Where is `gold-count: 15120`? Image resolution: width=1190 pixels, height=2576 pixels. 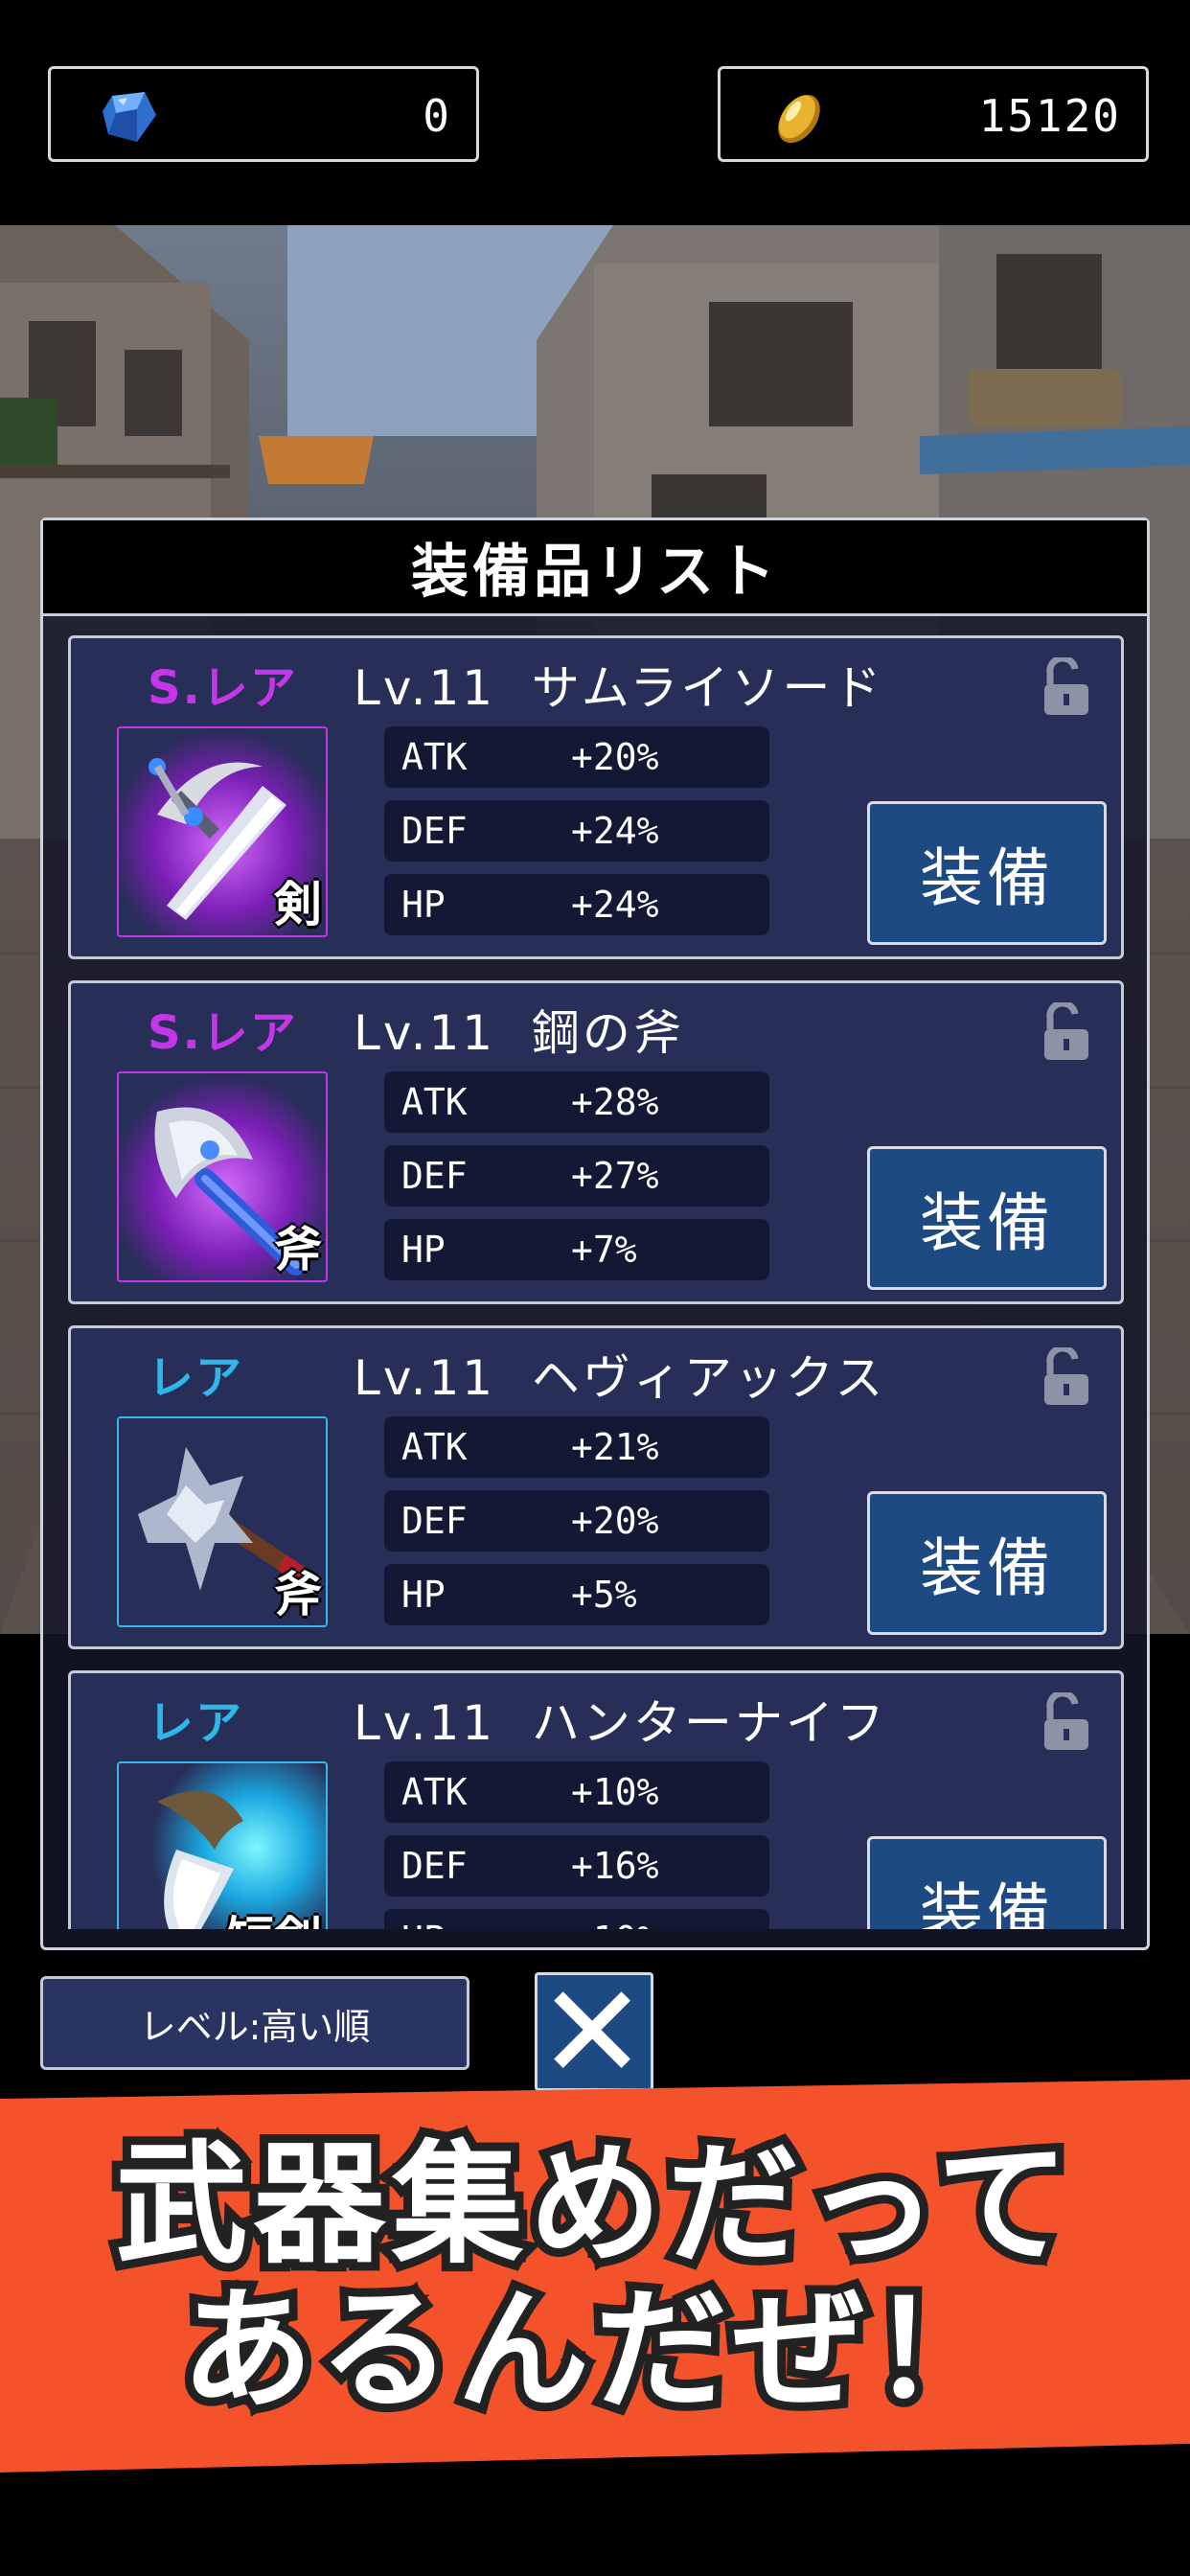
gold-count: 15120 is located at coordinates (1049, 116).